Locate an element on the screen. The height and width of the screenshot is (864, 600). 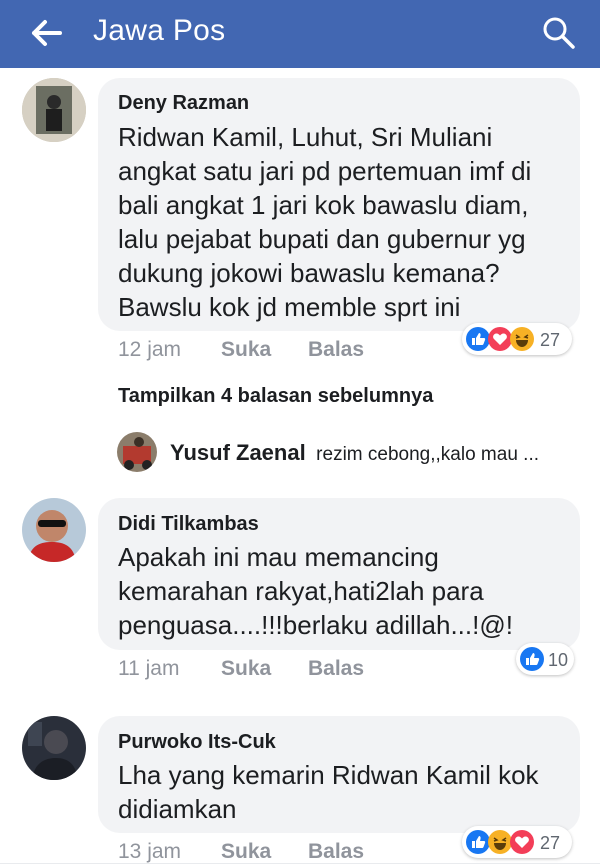
arrow-left-icon is located at coordinates (47, 33).